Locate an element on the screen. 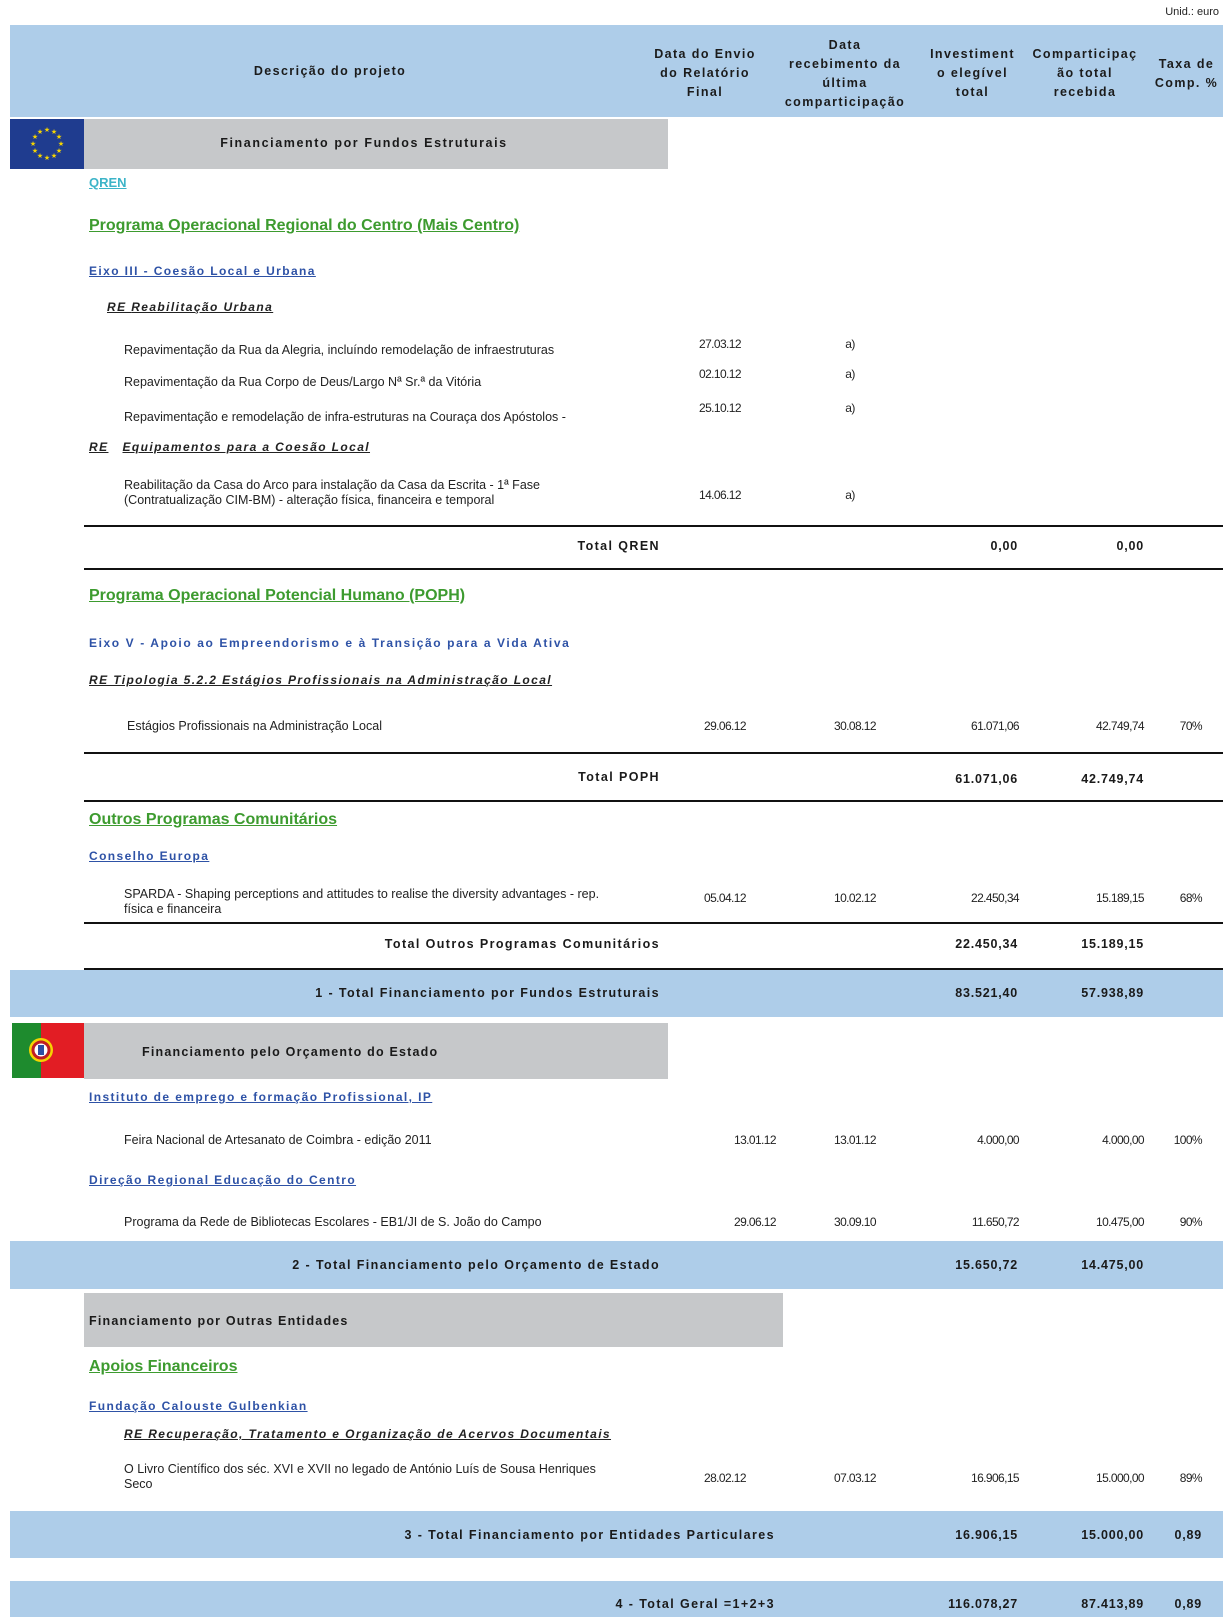 The height and width of the screenshot is (1617, 1223). row-rede-receb: 30.09.10 is located at coordinates (855, 1222).